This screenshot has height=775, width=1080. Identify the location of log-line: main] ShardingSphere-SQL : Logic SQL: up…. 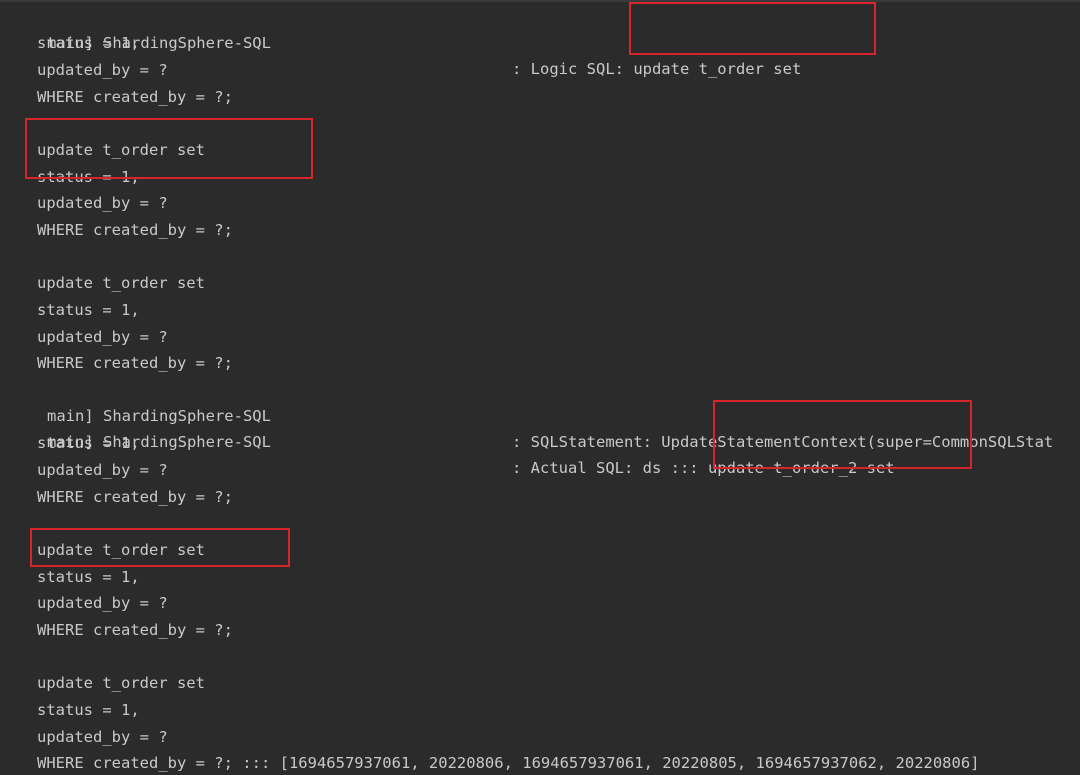
(400, 41).